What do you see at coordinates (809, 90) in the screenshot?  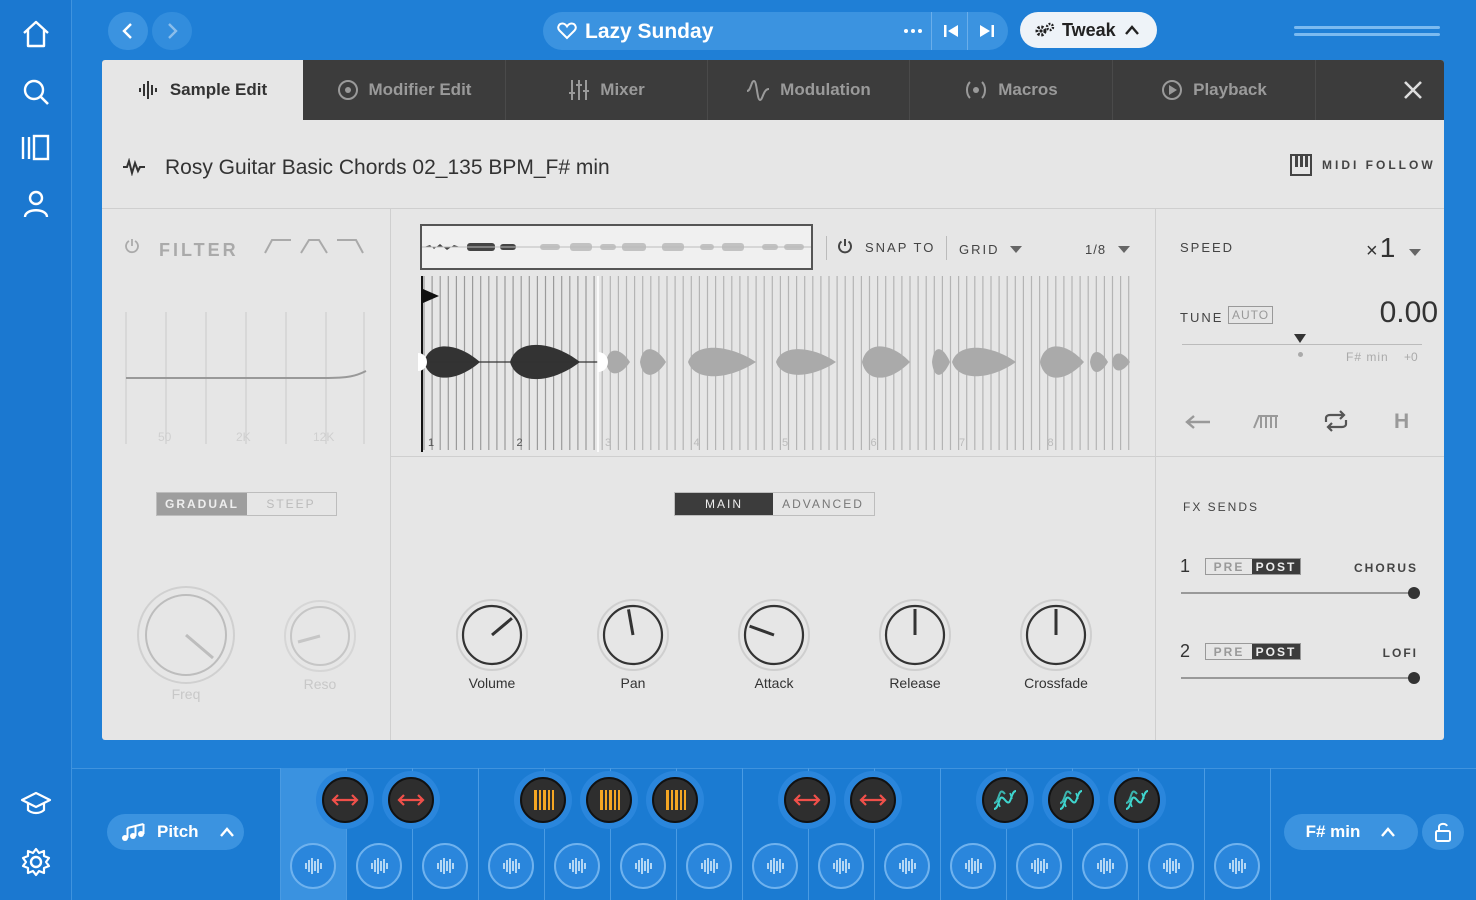 I see `tab-modulation: Modulation` at bounding box center [809, 90].